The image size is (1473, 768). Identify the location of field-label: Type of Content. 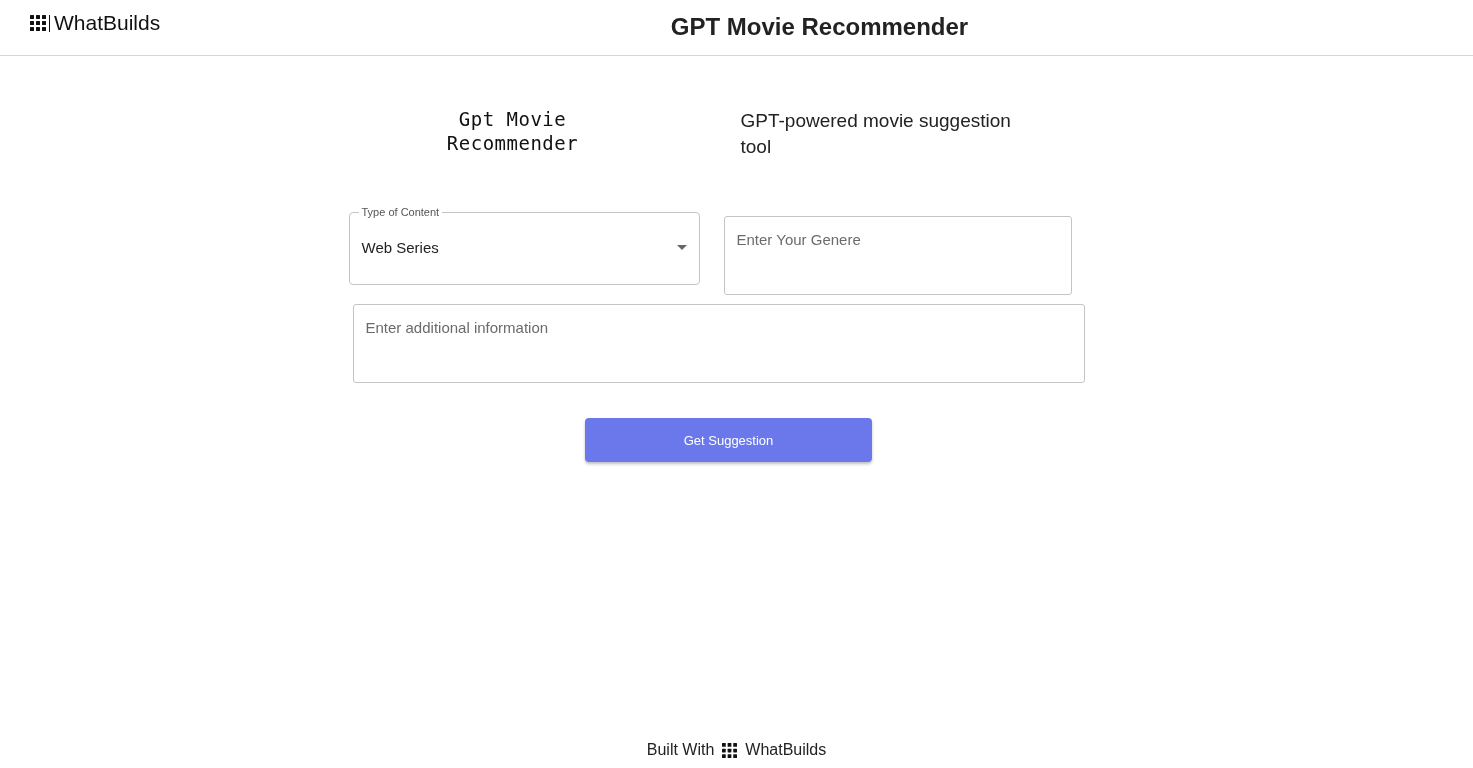
(400, 212).